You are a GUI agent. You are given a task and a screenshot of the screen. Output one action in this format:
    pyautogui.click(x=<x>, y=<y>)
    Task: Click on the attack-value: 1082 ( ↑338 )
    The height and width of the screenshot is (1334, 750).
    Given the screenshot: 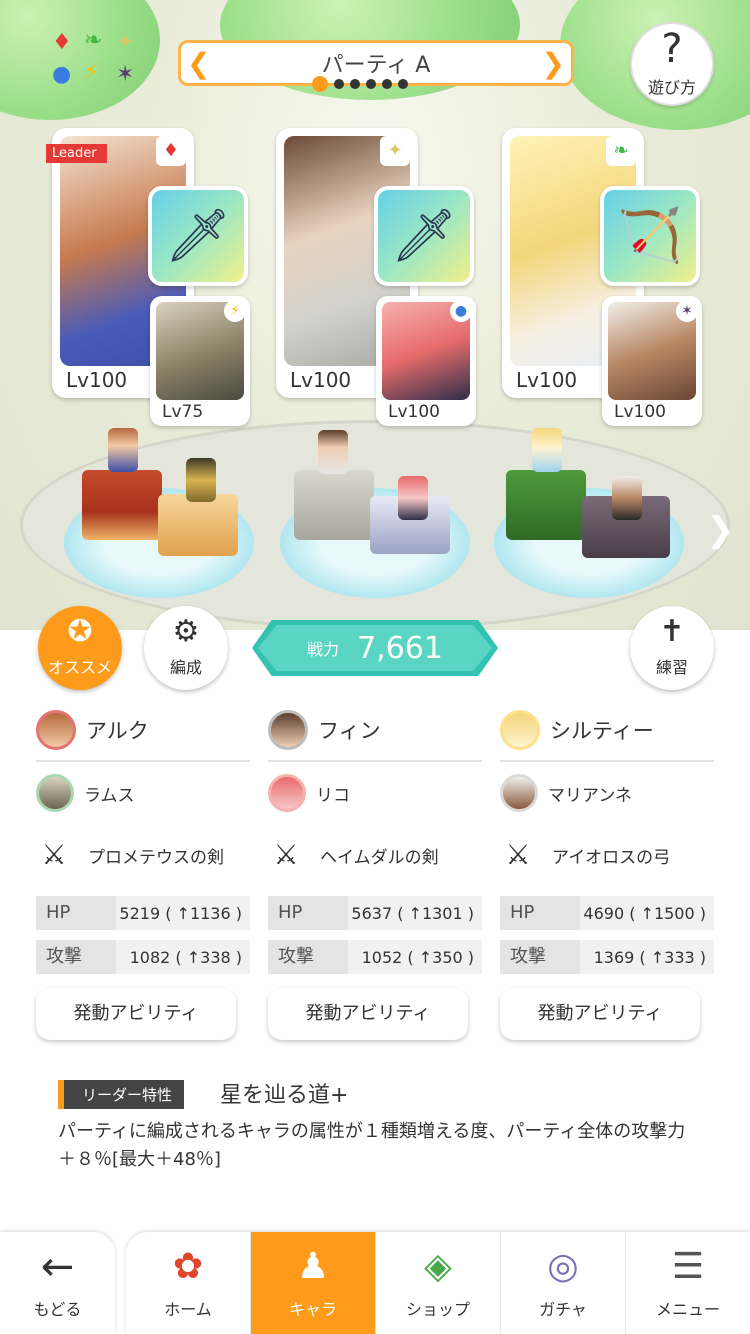 What is the action you would take?
    pyautogui.click(x=185, y=957)
    